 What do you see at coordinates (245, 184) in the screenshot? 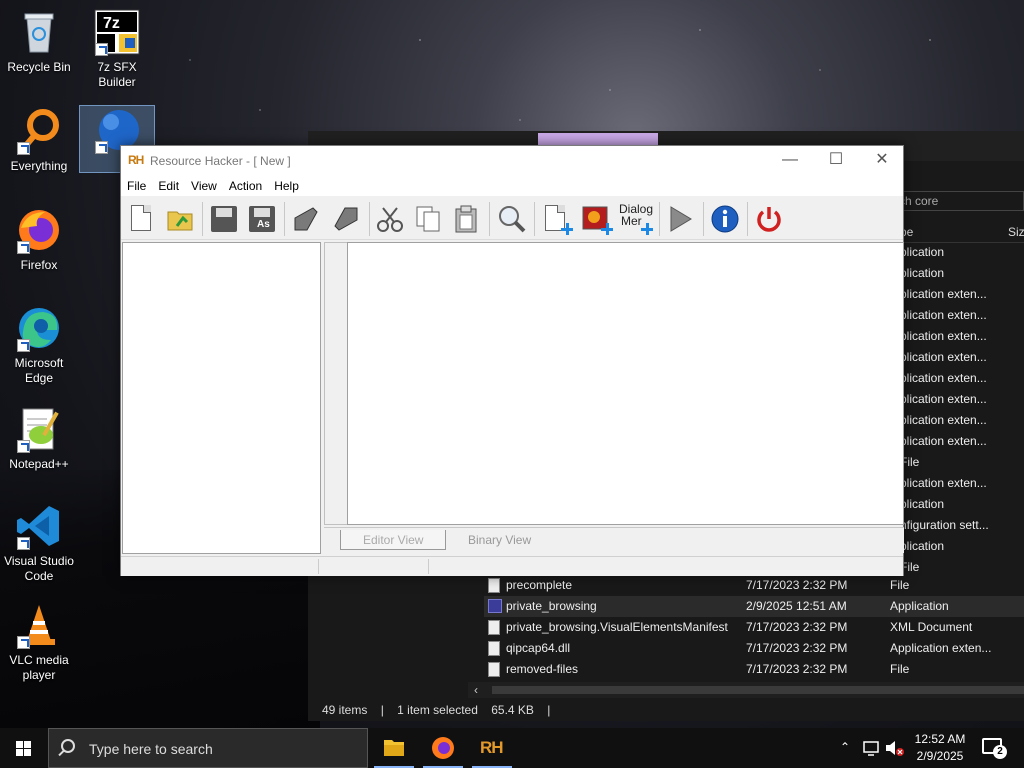
I see `menu-action: Action` at bounding box center [245, 184].